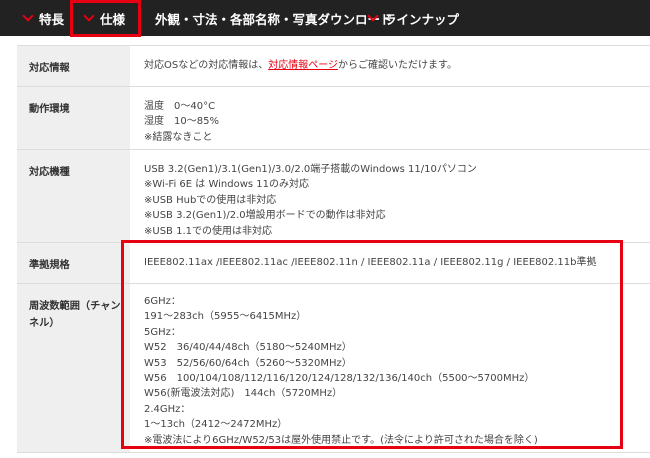  Describe the element at coordinates (52, 19) in the screenshot. I see `tab-features-label: 特長` at that location.